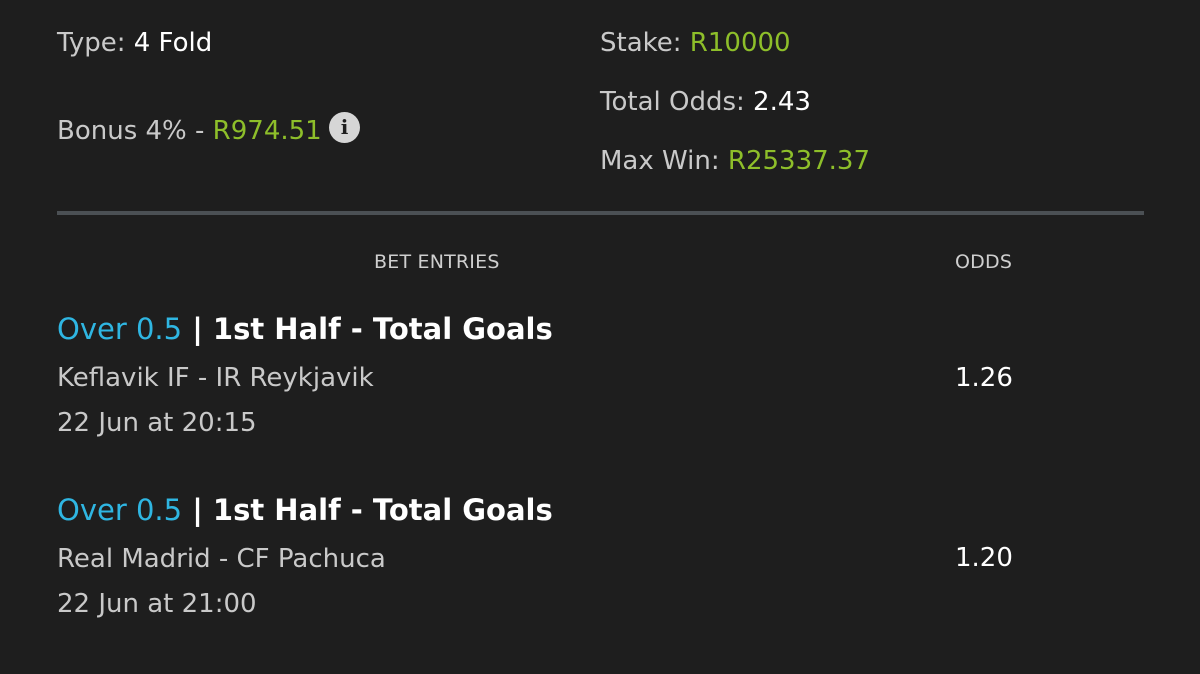  I want to click on bet-entry-match: Keflavik IF - IR Reykjavik, so click(215, 378).